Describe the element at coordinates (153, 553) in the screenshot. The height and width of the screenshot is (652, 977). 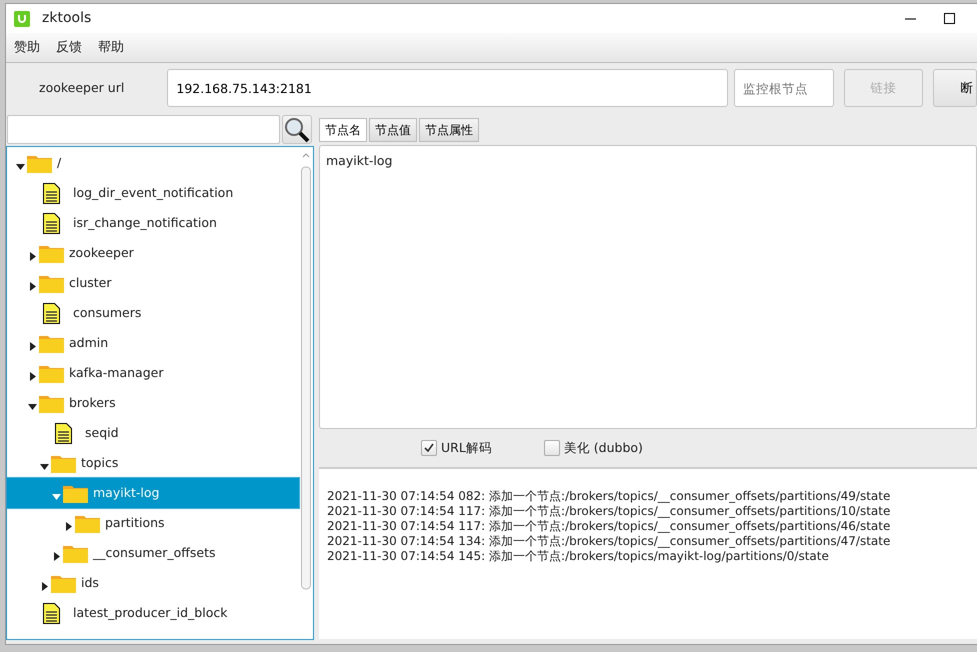
I see `tree-item: __consumer_offsets` at that location.